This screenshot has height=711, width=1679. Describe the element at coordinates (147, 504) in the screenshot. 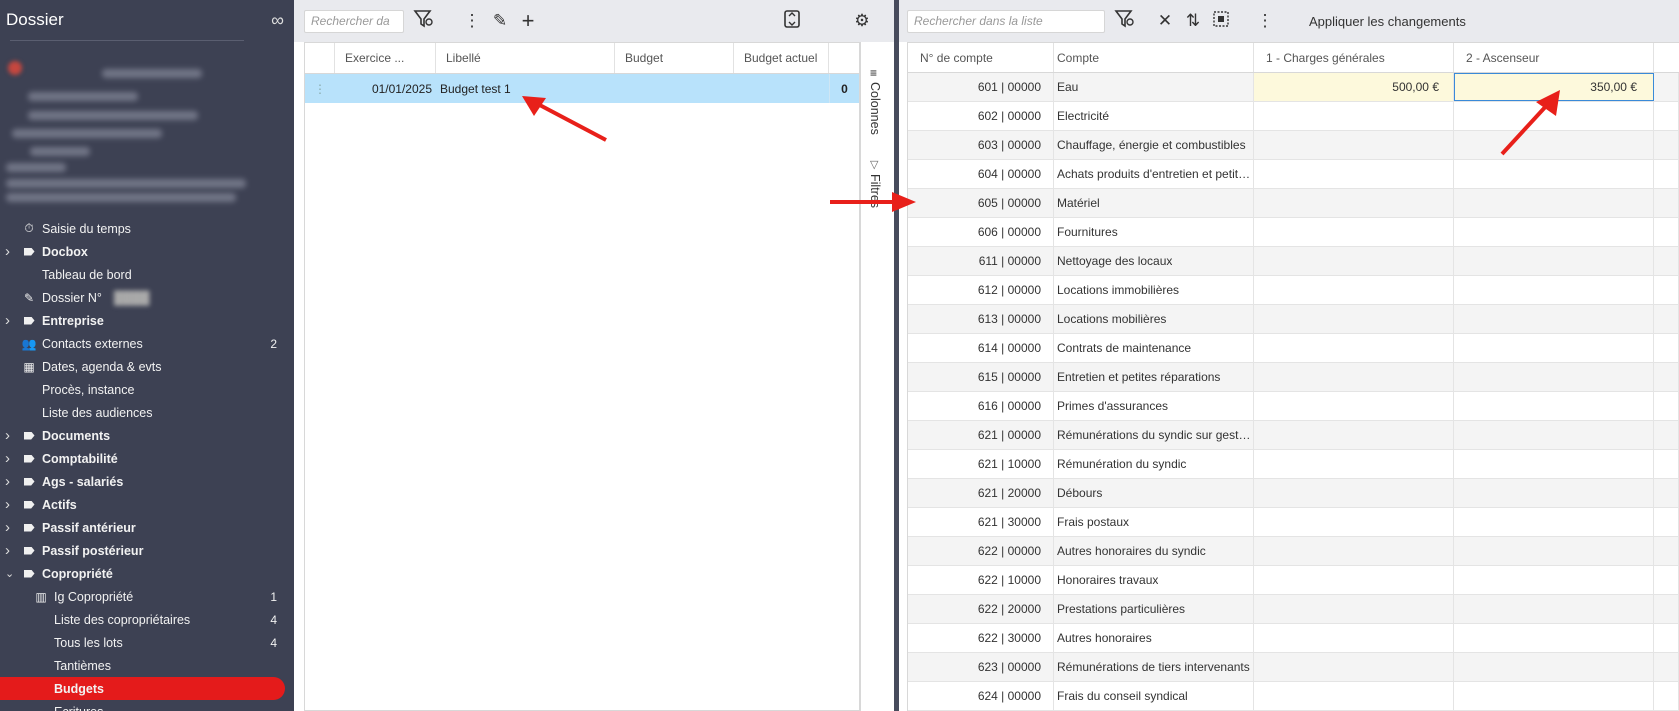

I see `sidebar-item-actifs: › Actifs` at that location.